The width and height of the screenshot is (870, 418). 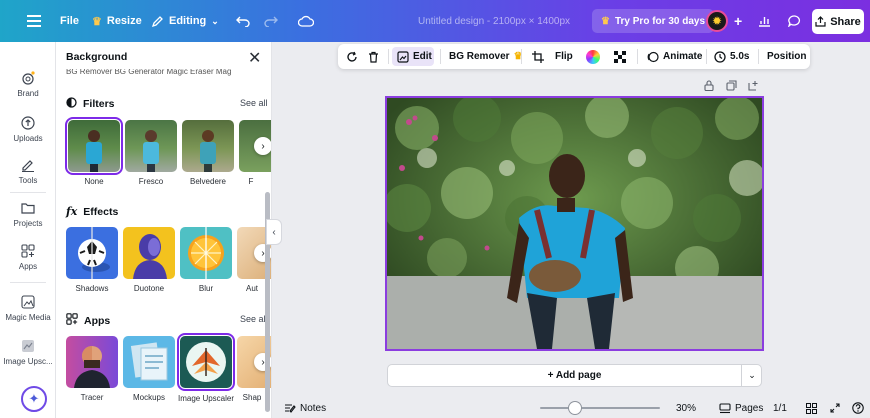 What do you see at coordinates (593, 56) in the screenshot?
I see `color-adjust-button` at bounding box center [593, 56].